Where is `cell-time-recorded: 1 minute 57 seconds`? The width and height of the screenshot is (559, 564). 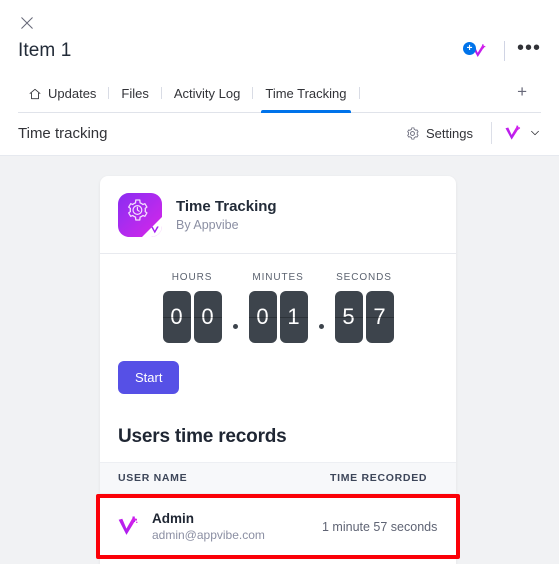 cell-time-recorded: 1 minute 57 seconds is located at coordinates (380, 526).